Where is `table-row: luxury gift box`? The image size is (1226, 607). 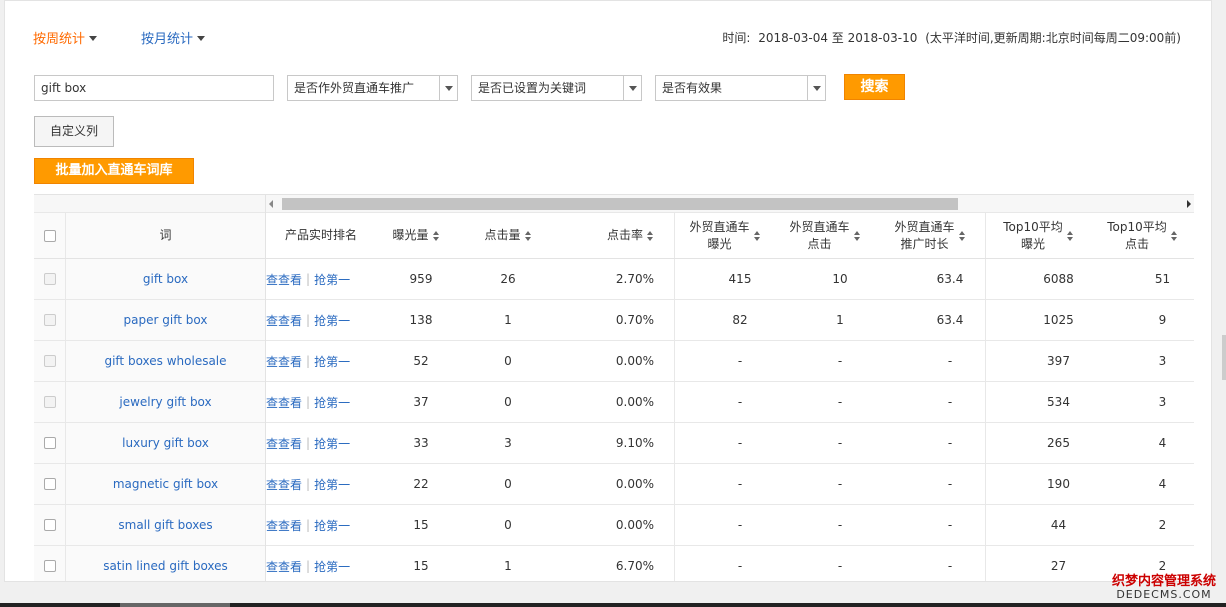
table-row: luxury gift box is located at coordinates (149, 443).